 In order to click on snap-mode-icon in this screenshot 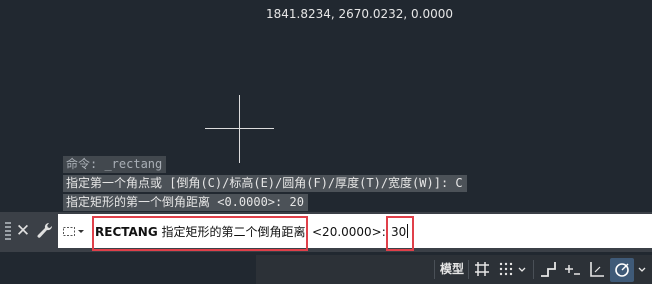, I will do `click(506, 269)`.